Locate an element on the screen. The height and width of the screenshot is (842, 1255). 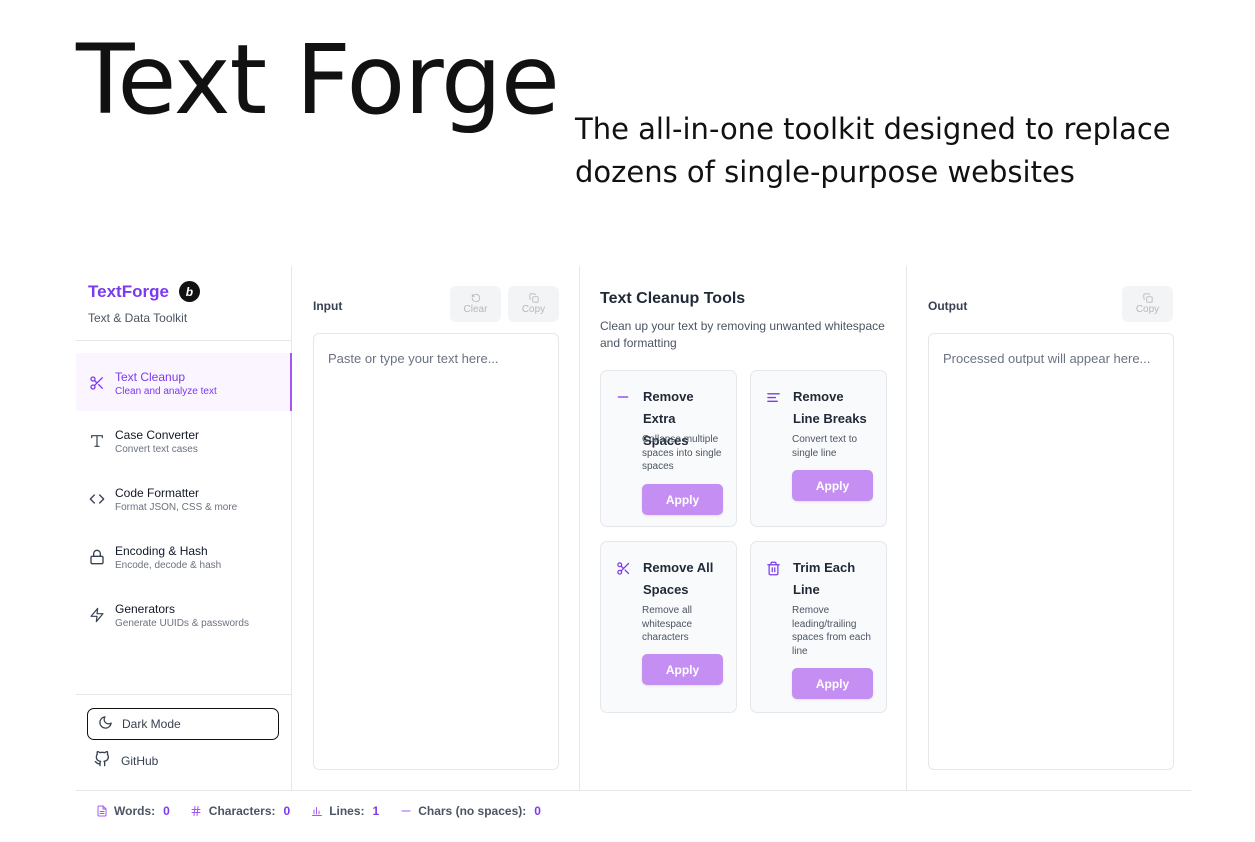
sidebar-item-desc: Clean and analyze text is located at coordinates (166, 391).